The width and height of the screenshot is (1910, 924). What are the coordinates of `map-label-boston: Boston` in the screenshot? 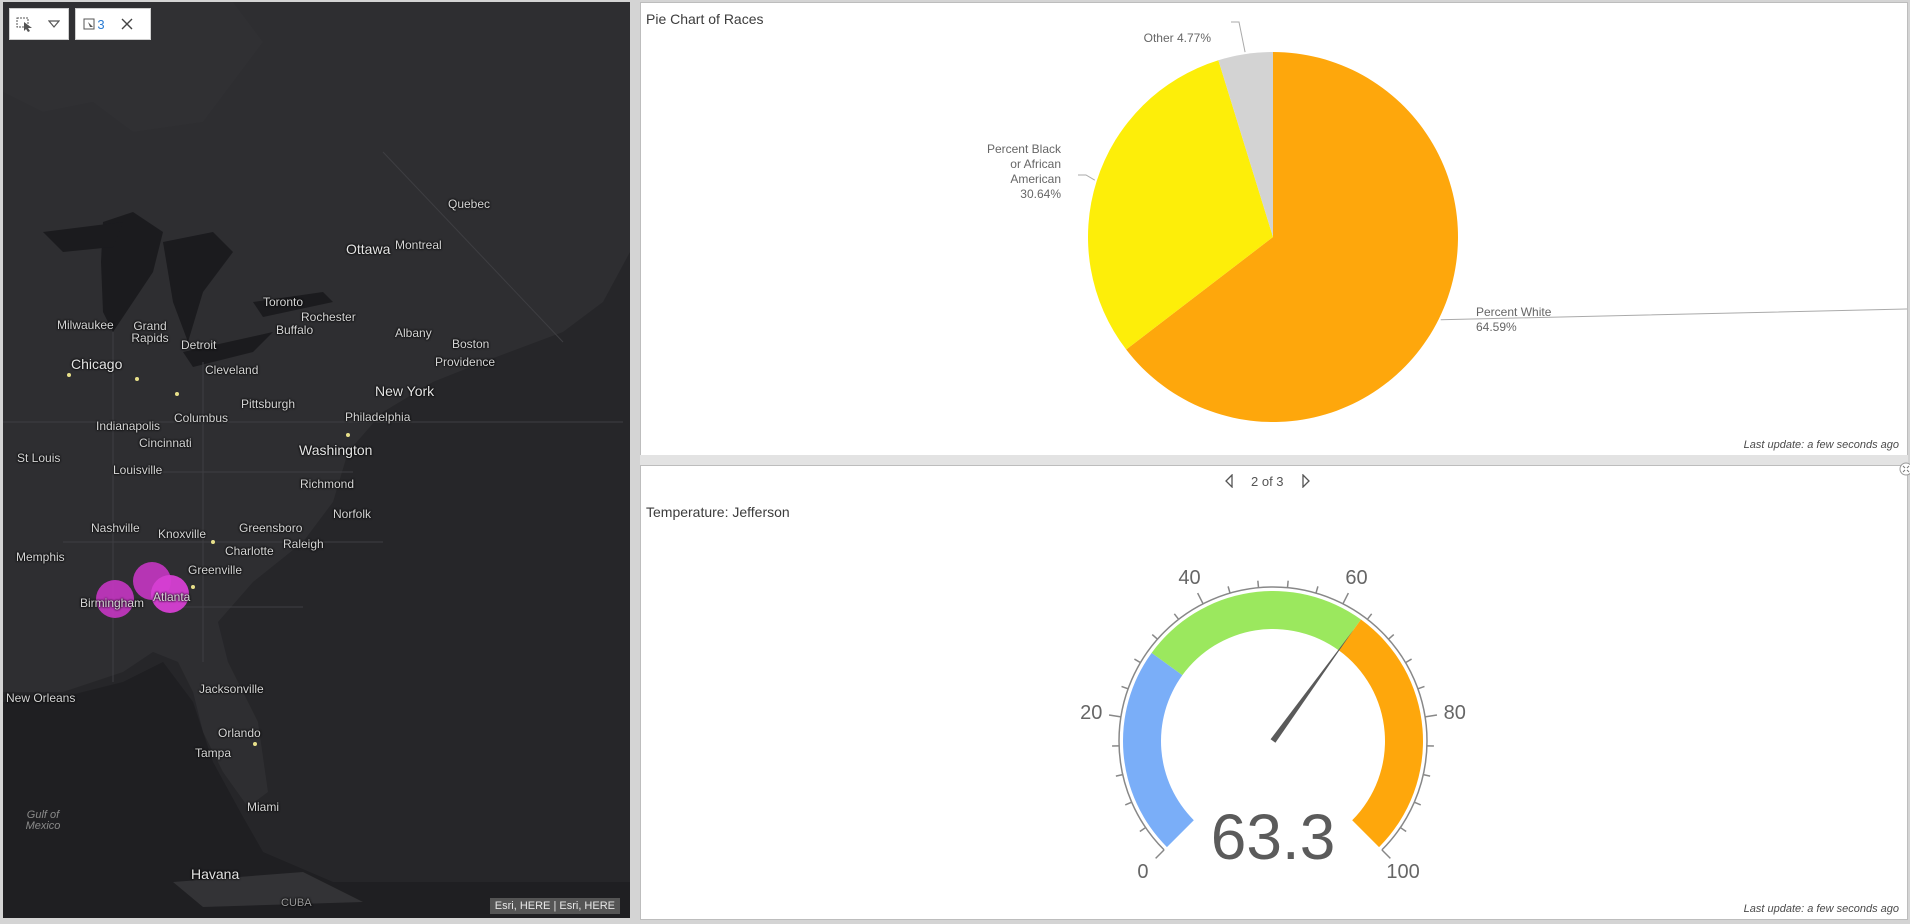 It's located at (471, 344).